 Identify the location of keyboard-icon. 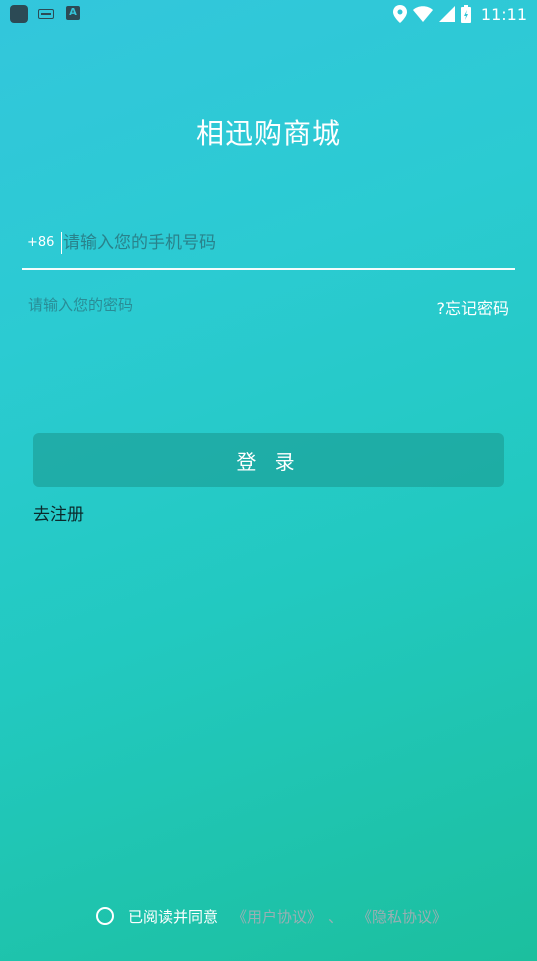
(46, 14).